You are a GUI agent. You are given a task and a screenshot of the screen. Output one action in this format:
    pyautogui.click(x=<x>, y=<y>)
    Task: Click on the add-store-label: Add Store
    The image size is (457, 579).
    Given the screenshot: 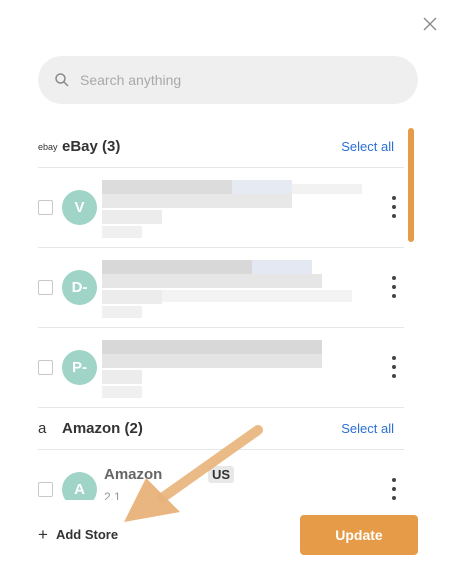 What is the action you would take?
    pyautogui.click(x=87, y=534)
    